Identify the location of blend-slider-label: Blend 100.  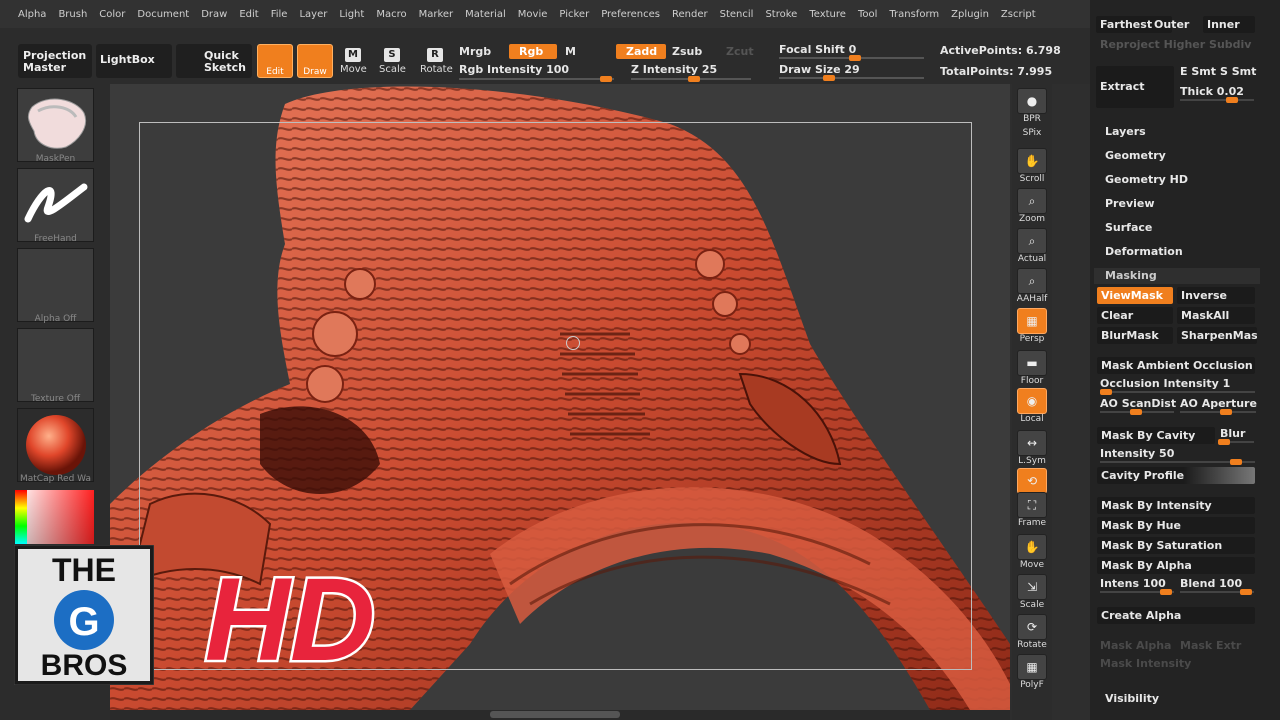
(1211, 583).